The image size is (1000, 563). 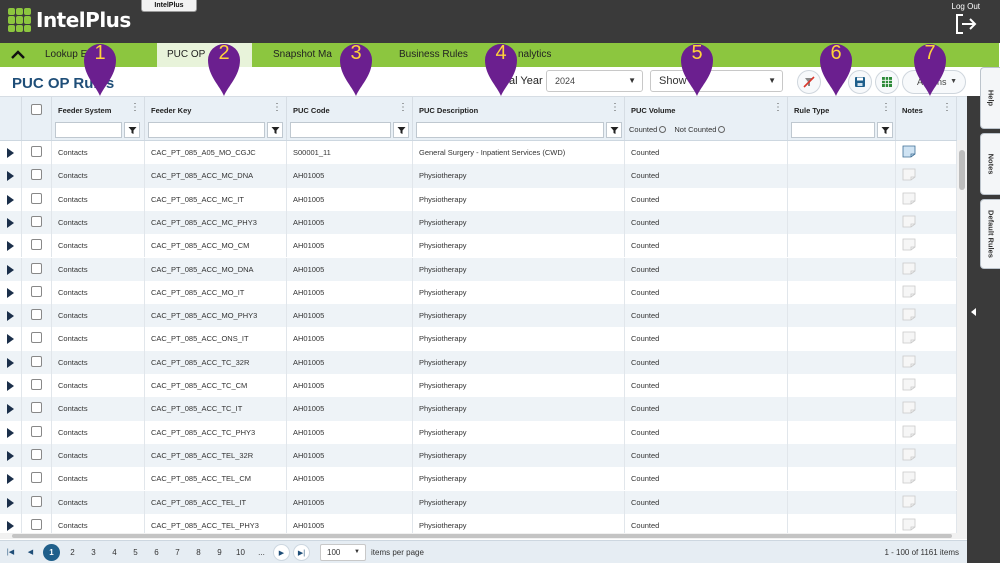 What do you see at coordinates (240, 552) in the screenshot?
I see `page-number-10: 10` at bounding box center [240, 552].